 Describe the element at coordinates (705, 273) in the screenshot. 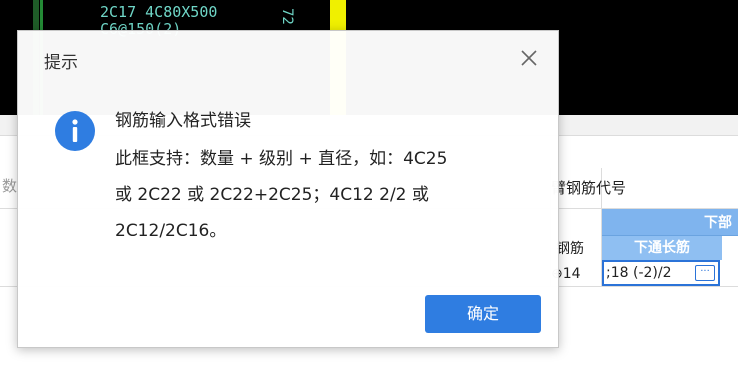

I see `ellipsis-icon: ···` at that location.